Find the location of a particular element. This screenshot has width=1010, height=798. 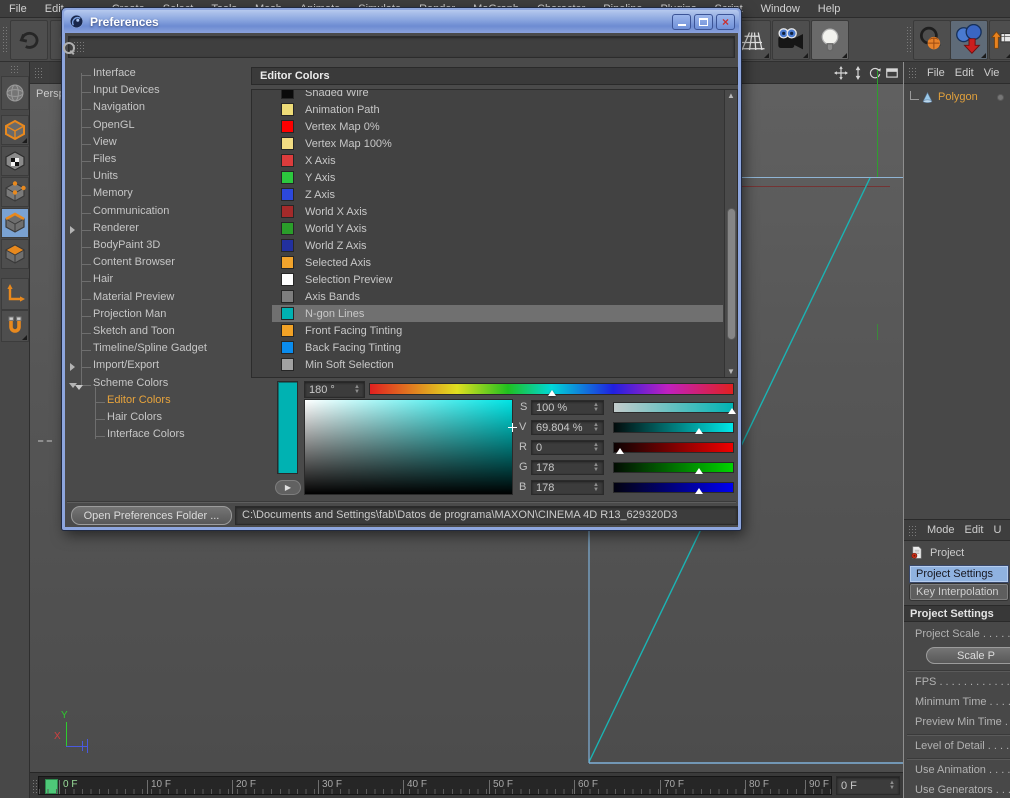

tab-key-interpolation: Key Interpolation is located at coordinates (959, 592).